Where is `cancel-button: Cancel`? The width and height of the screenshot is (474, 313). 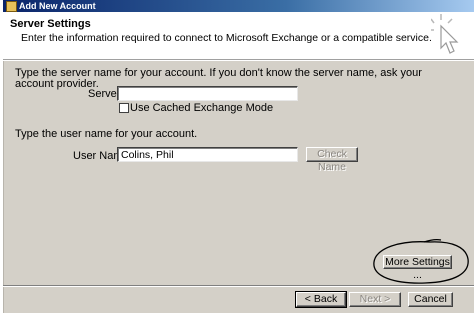 cancel-button: Cancel is located at coordinates (430, 299).